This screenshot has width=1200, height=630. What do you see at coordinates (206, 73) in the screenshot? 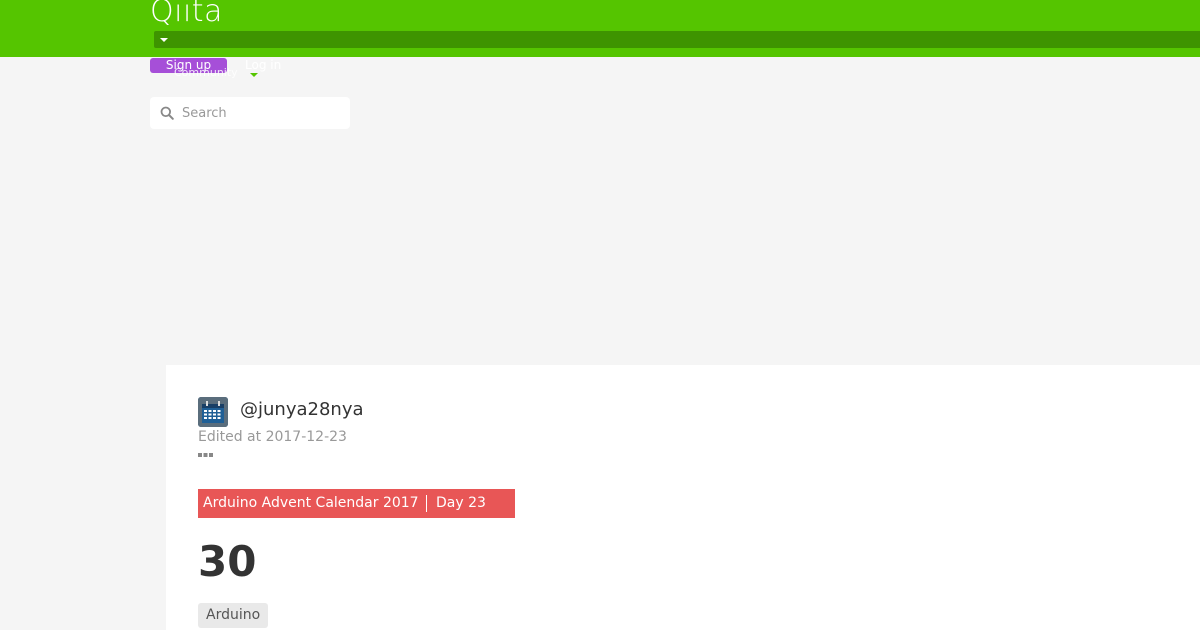
I see `community-menu: Community` at bounding box center [206, 73].